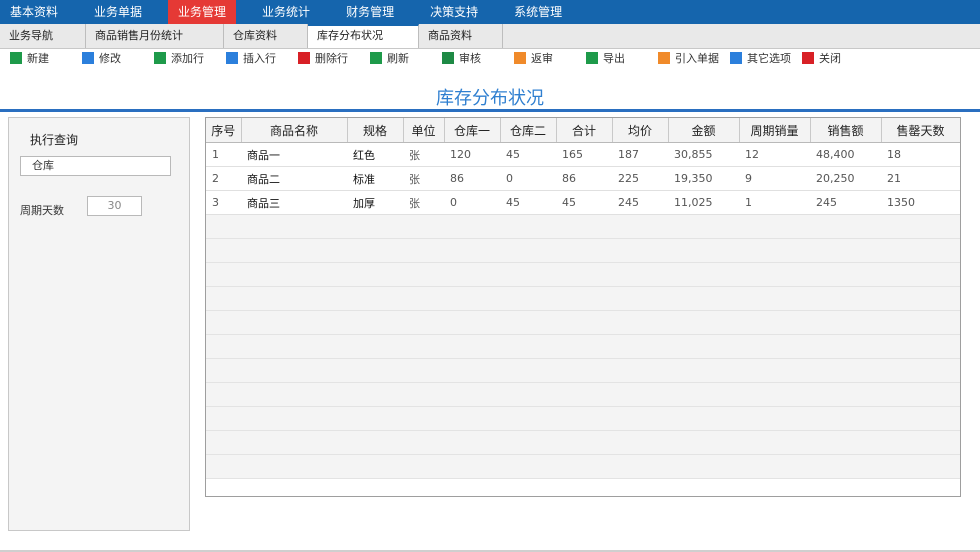 This screenshot has height=552, width=980. Describe the element at coordinates (472, 178) in the screenshot. I see `cell-warehouse-1: 86` at that location.